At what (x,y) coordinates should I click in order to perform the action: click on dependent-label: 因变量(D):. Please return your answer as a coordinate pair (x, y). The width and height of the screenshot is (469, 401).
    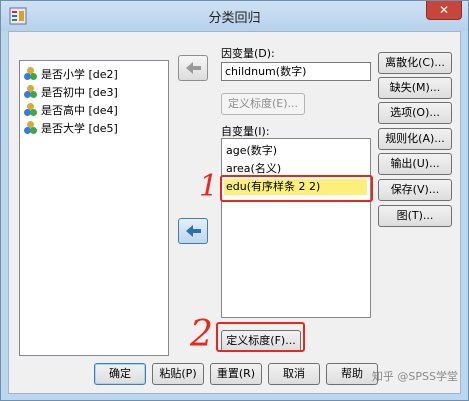
    Looking at the image, I should click on (248, 53).